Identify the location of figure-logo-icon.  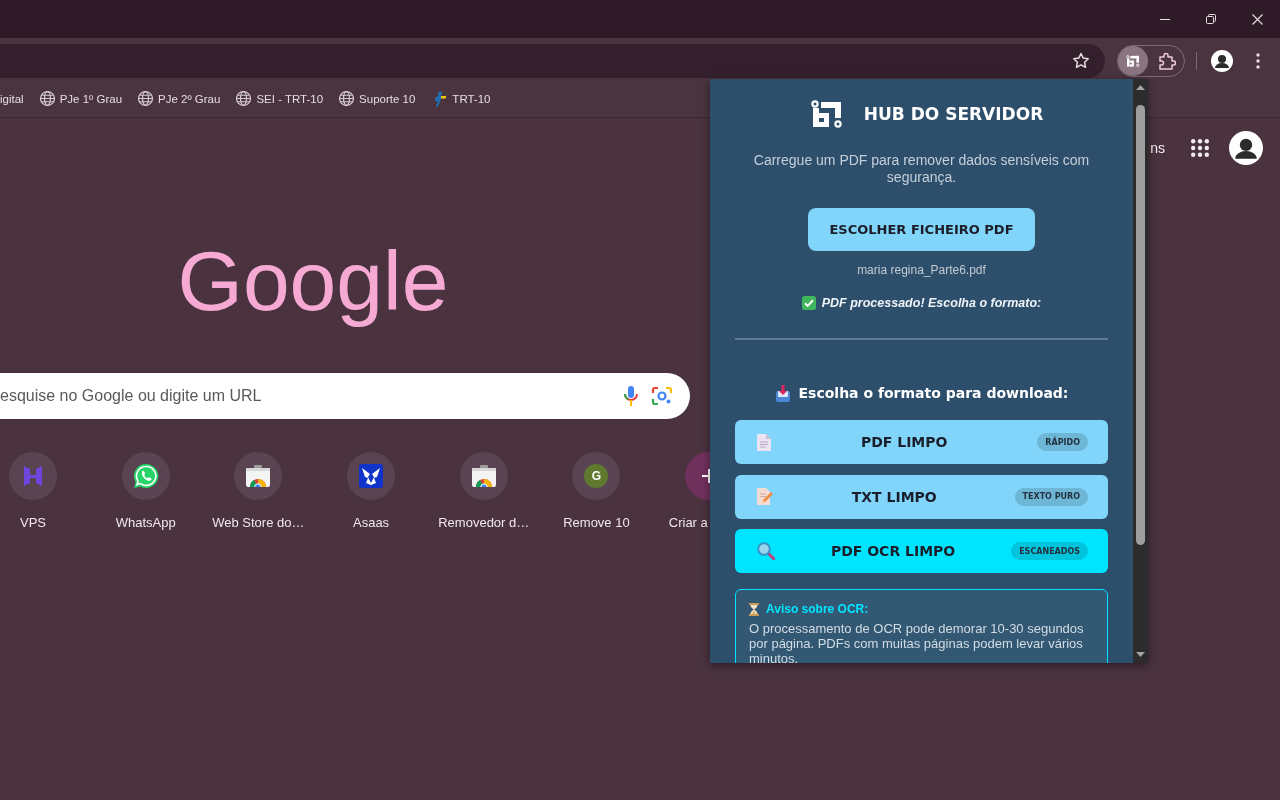
(439, 98).